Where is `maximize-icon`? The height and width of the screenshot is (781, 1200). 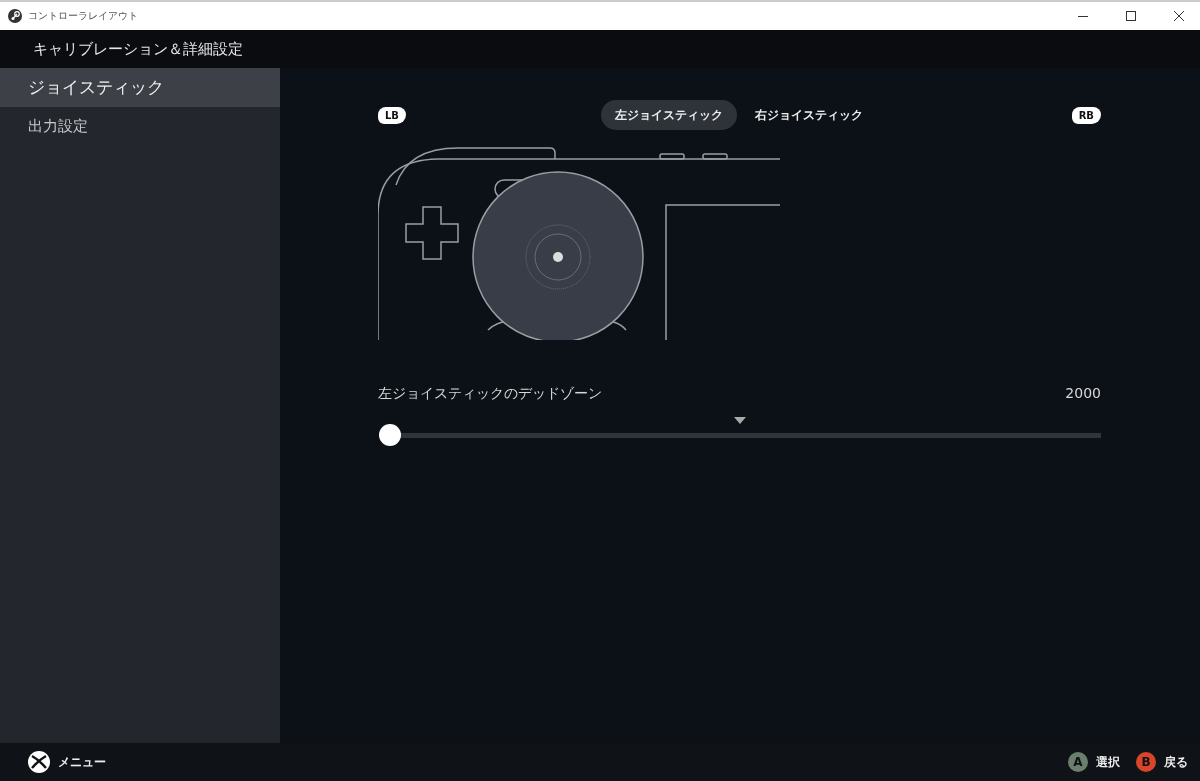
maximize-icon is located at coordinates (1131, 16).